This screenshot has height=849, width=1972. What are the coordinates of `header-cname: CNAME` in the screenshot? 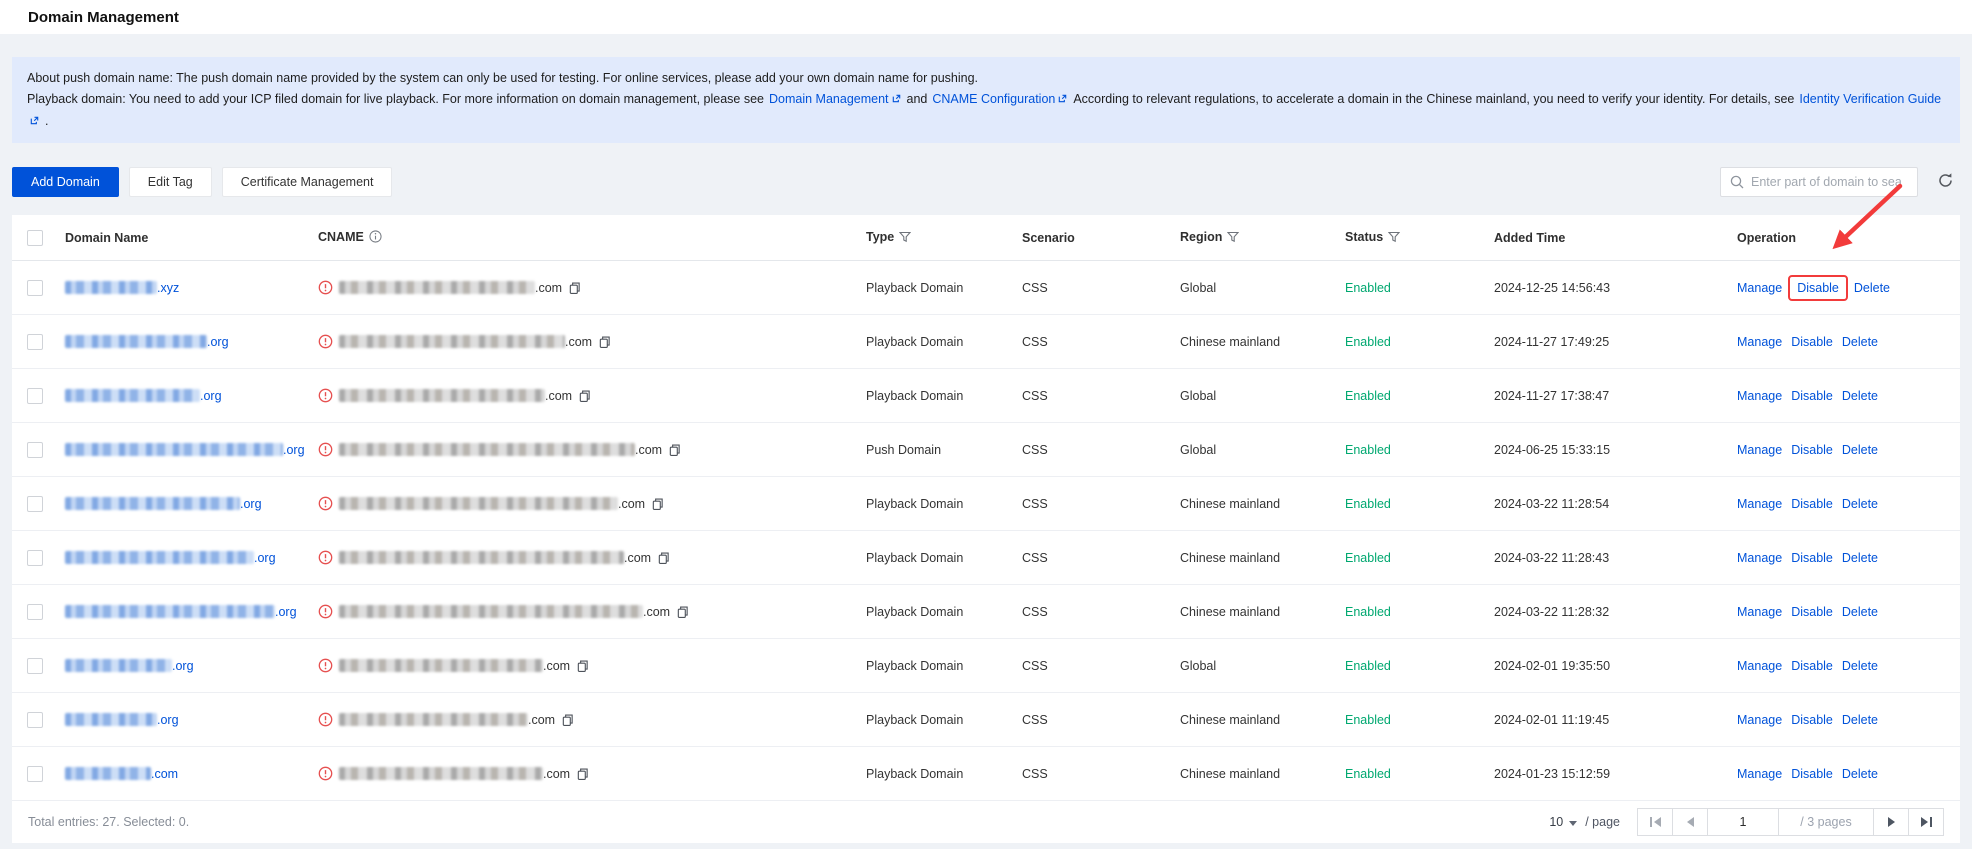 It's located at (580, 238).